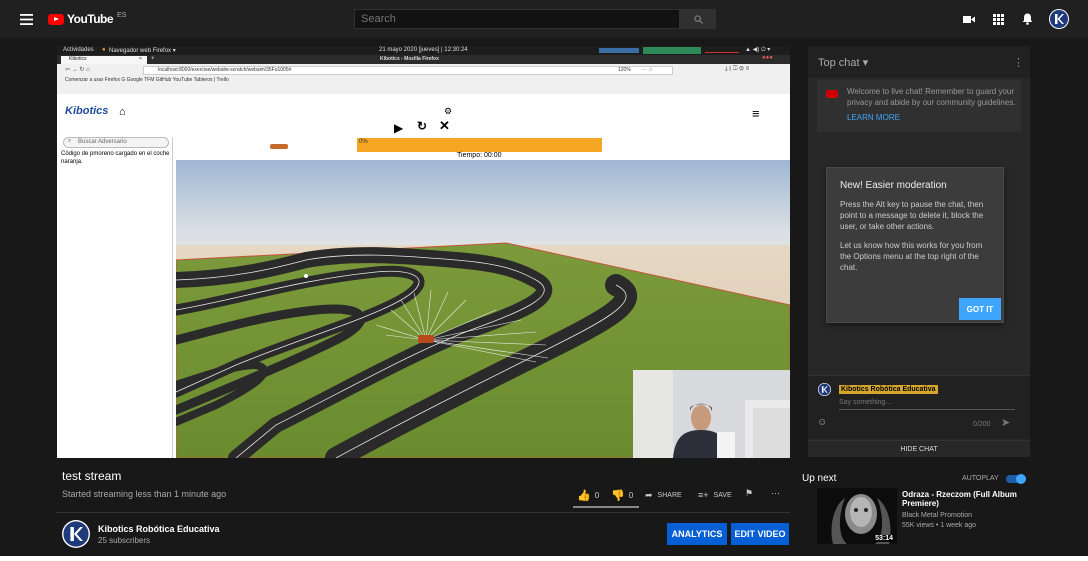  Describe the element at coordinates (56, 19) in the screenshot. I see `youtube-play-icon` at that location.